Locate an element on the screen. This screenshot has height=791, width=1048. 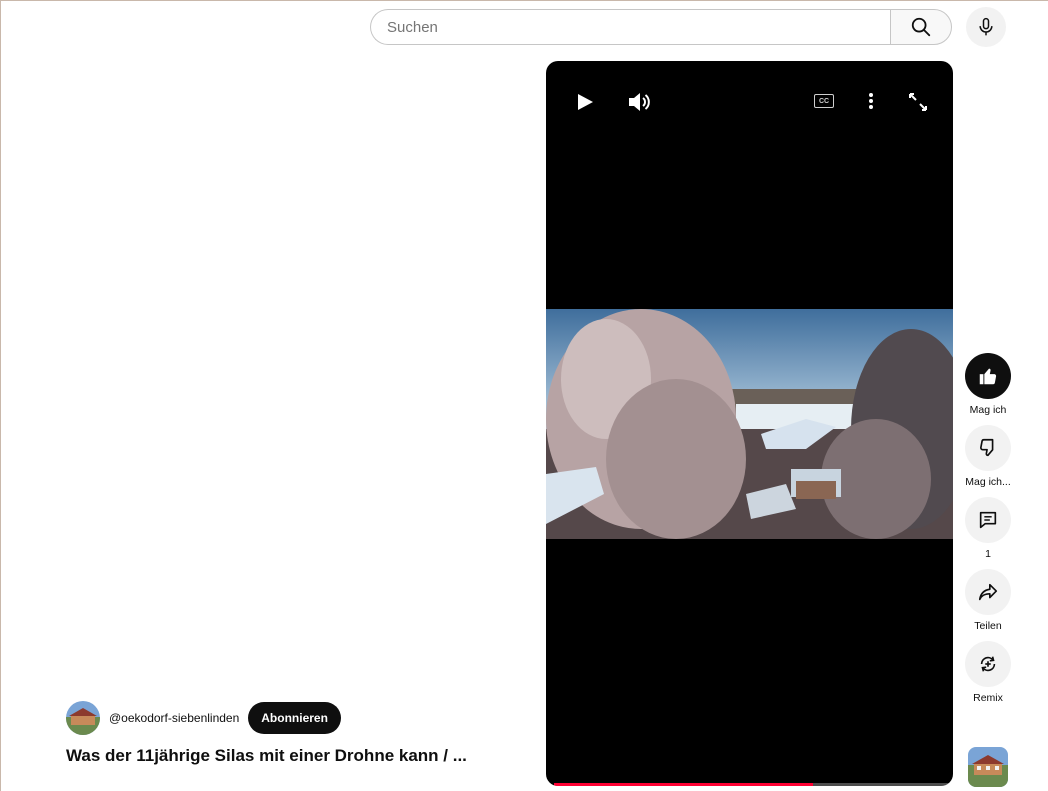
voice-search-button is located at coordinates (986, 27).